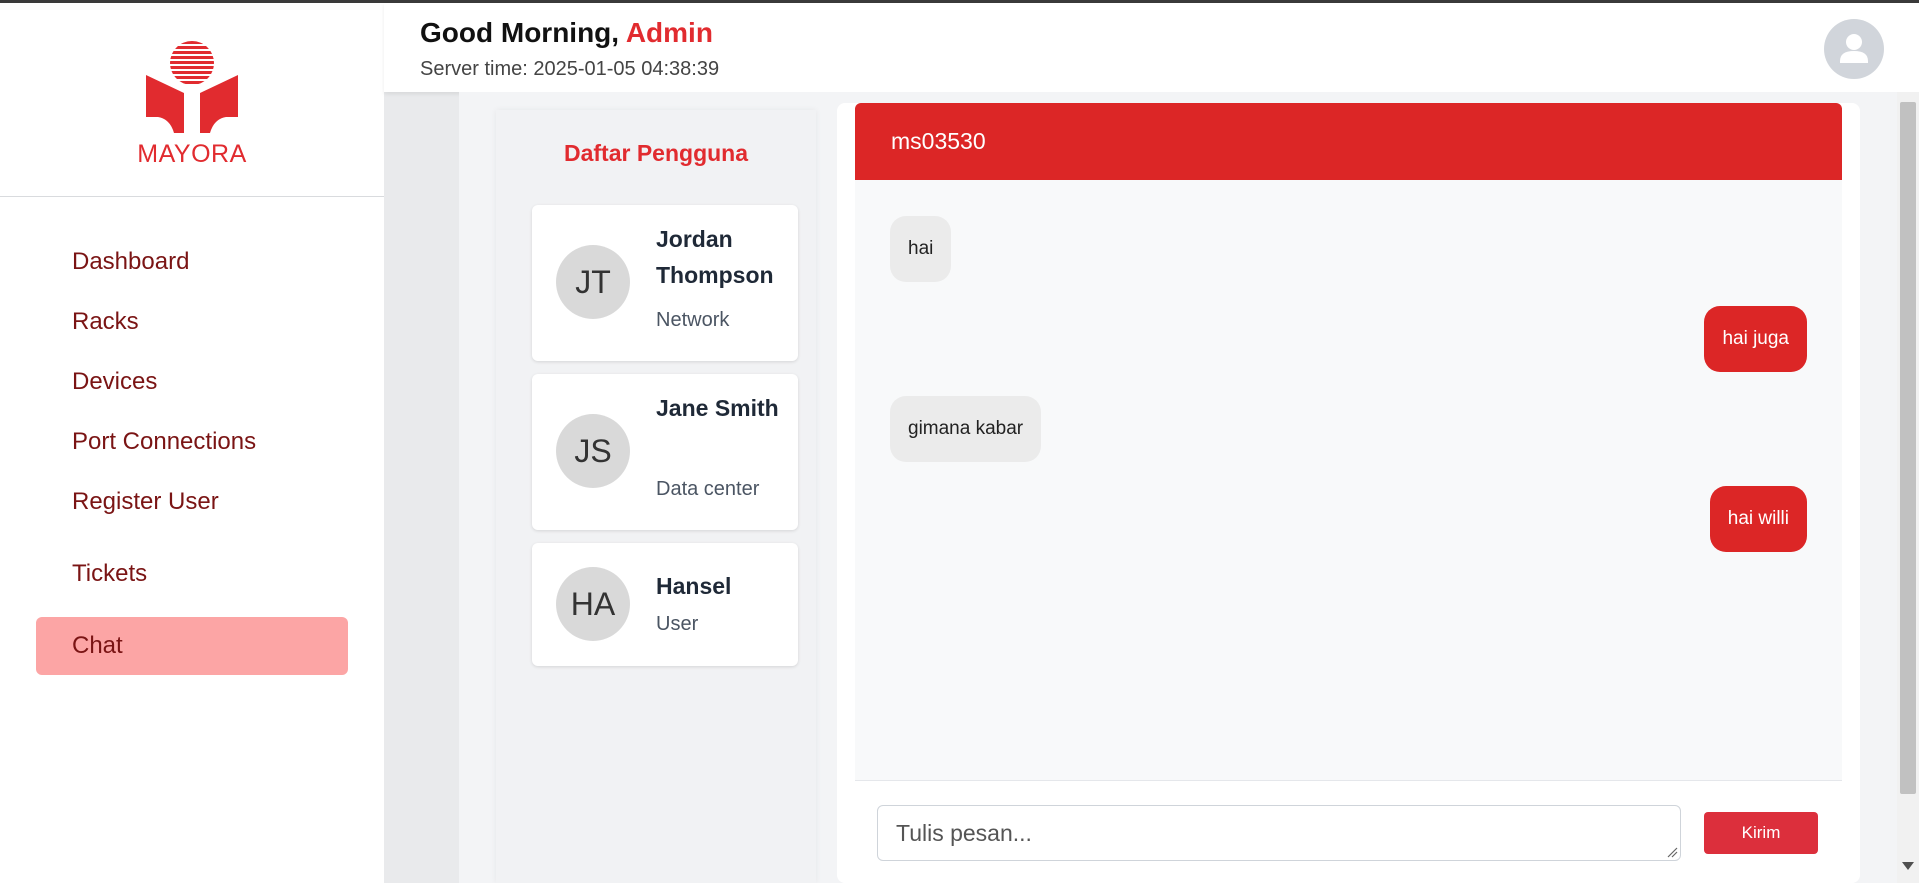 This screenshot has height=883, width=1919. I want to click on nav-tickets: Tickets, so click(192, 574).